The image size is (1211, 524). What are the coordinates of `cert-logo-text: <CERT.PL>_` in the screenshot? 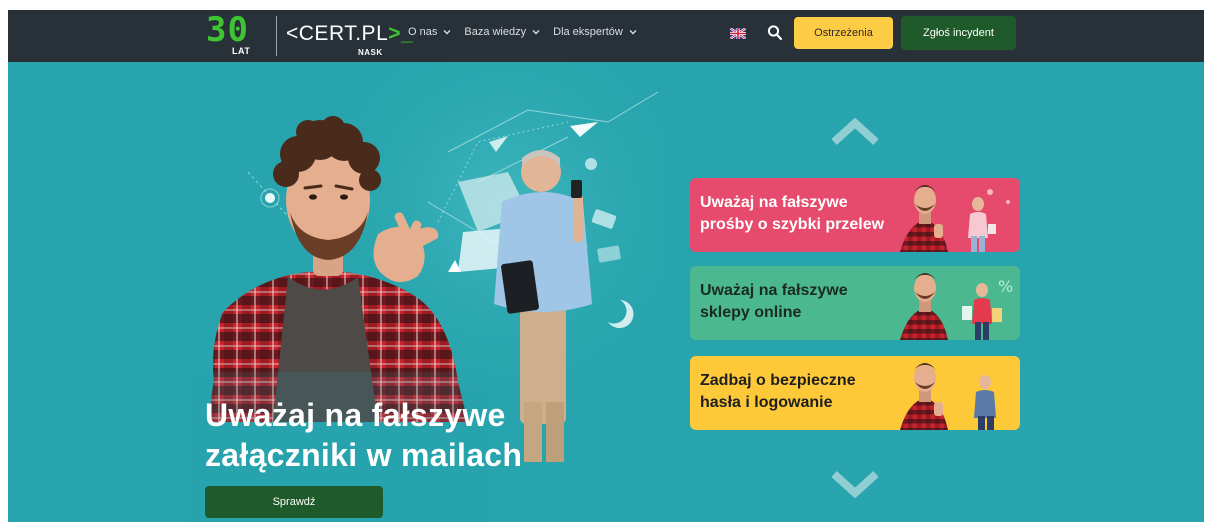 It's located at (349, 34).